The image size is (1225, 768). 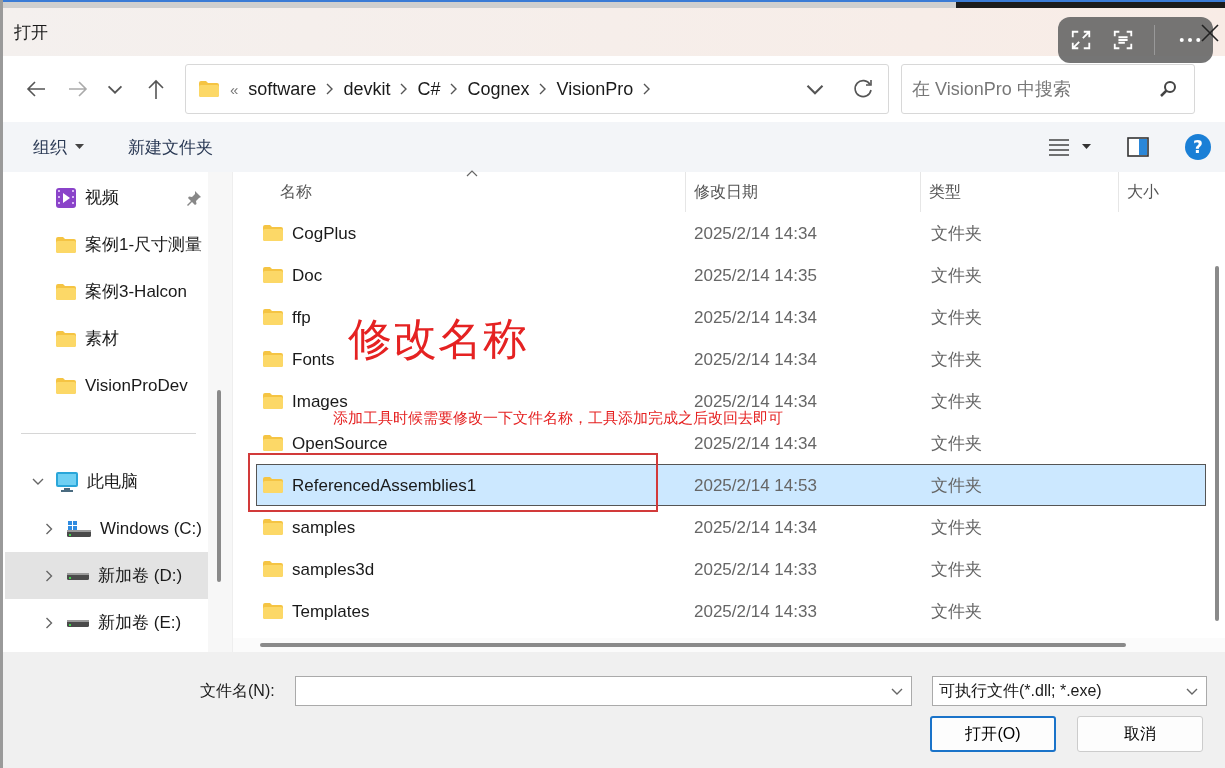 I want to click on filename-label: 文件名(N):, so click(x=238, y=690).